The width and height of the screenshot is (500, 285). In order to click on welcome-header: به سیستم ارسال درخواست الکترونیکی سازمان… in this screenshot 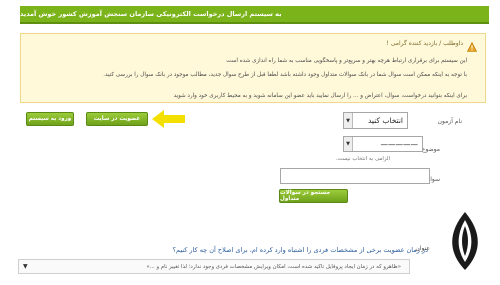, I will do `click(254, 15)`.